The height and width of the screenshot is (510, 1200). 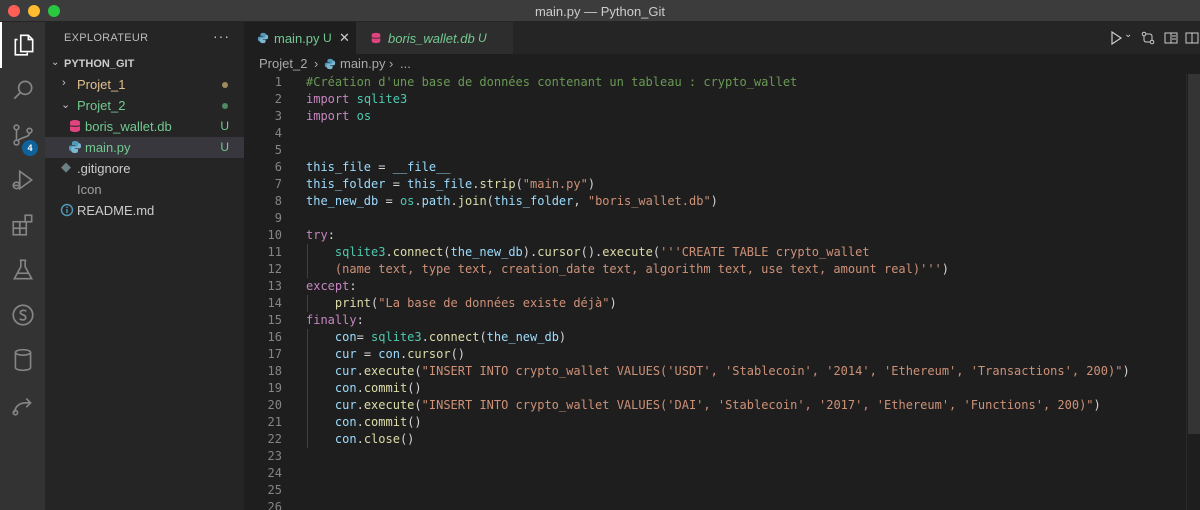 I want to click on s-extension-button, so click(x=22, y=315).